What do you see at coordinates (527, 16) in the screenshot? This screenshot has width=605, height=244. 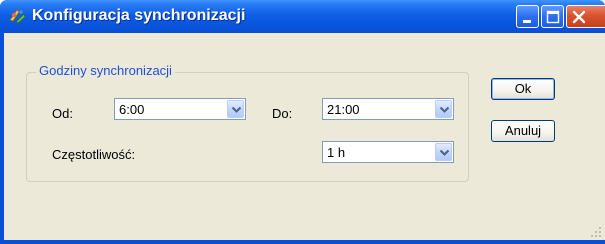 I see `minimize-button` at bounding box center [527, 16].